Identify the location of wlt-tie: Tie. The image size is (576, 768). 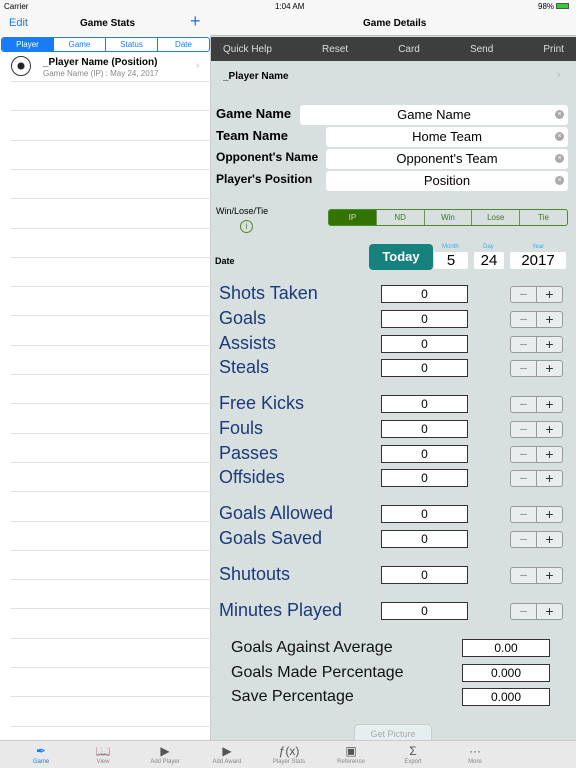
(543, 217).